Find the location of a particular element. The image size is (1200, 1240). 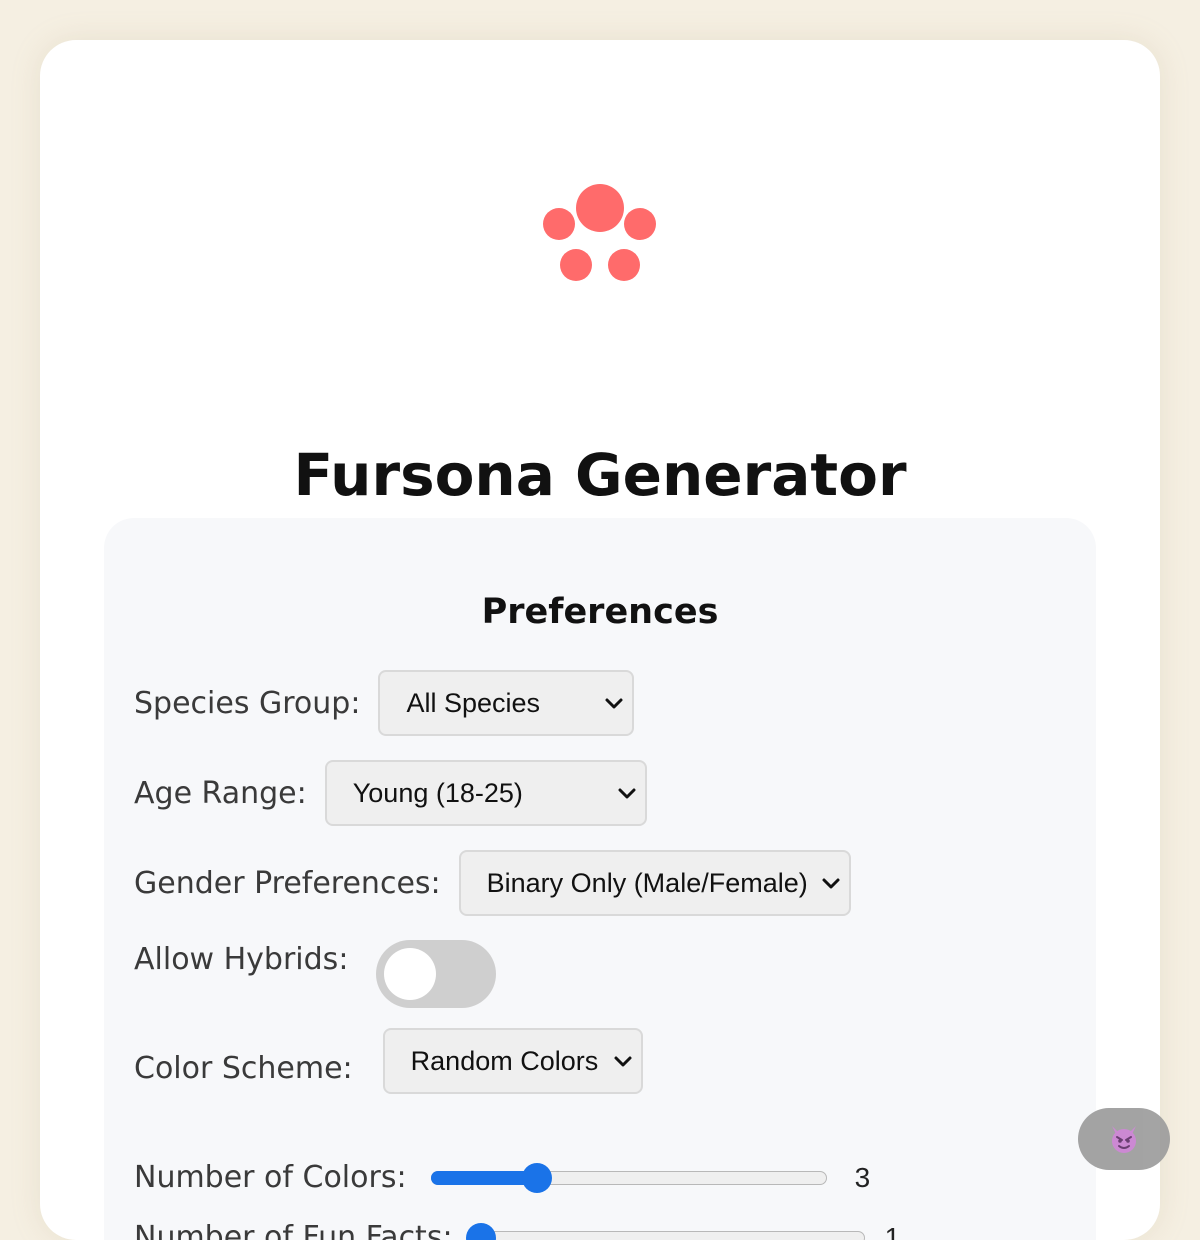

number-of-fun-facts-slider is located at coordinates (673, 1231).